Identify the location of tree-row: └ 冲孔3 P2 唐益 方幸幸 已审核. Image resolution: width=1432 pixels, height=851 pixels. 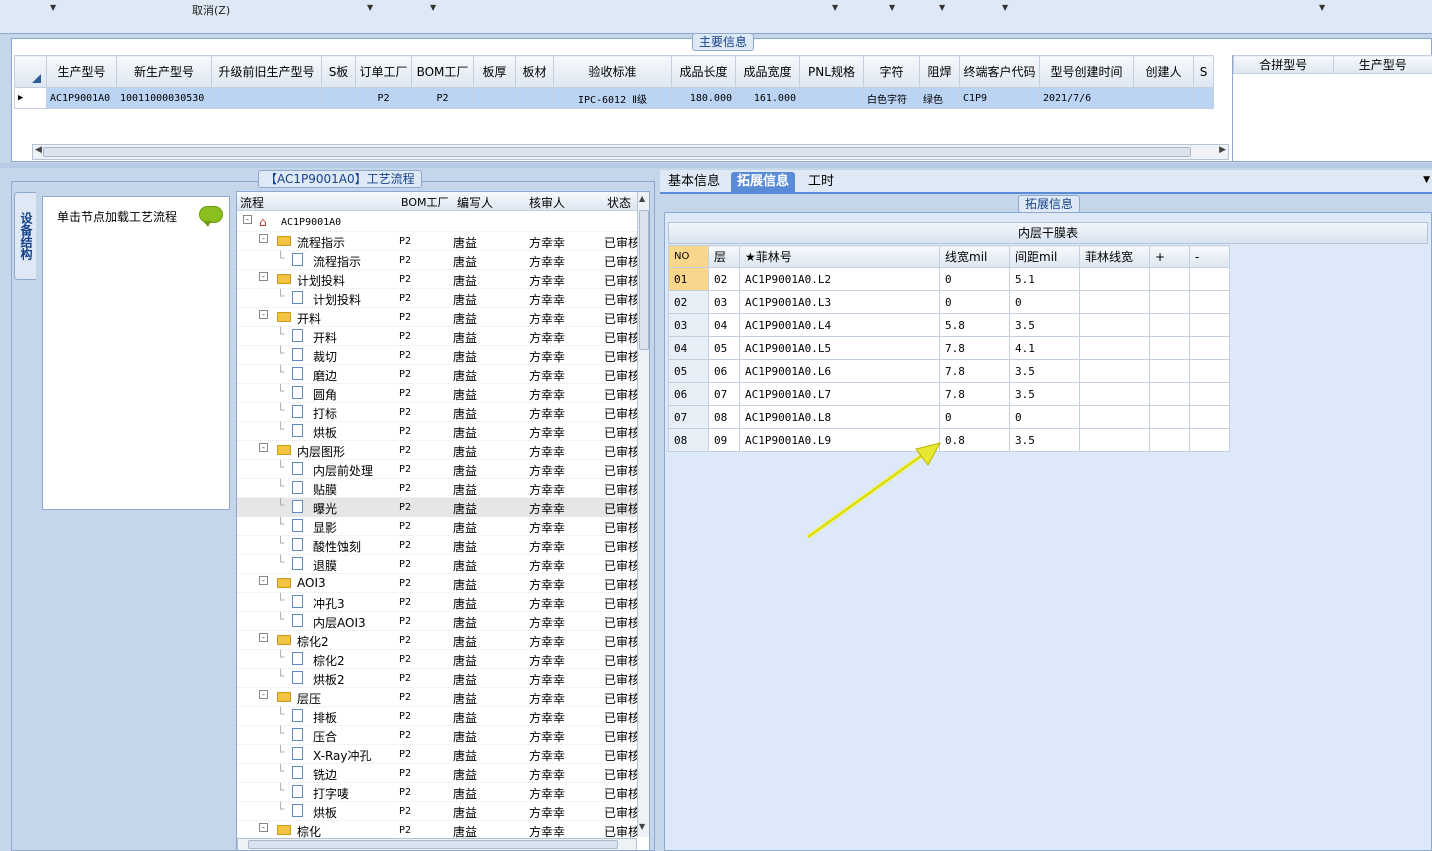
(438, 602).